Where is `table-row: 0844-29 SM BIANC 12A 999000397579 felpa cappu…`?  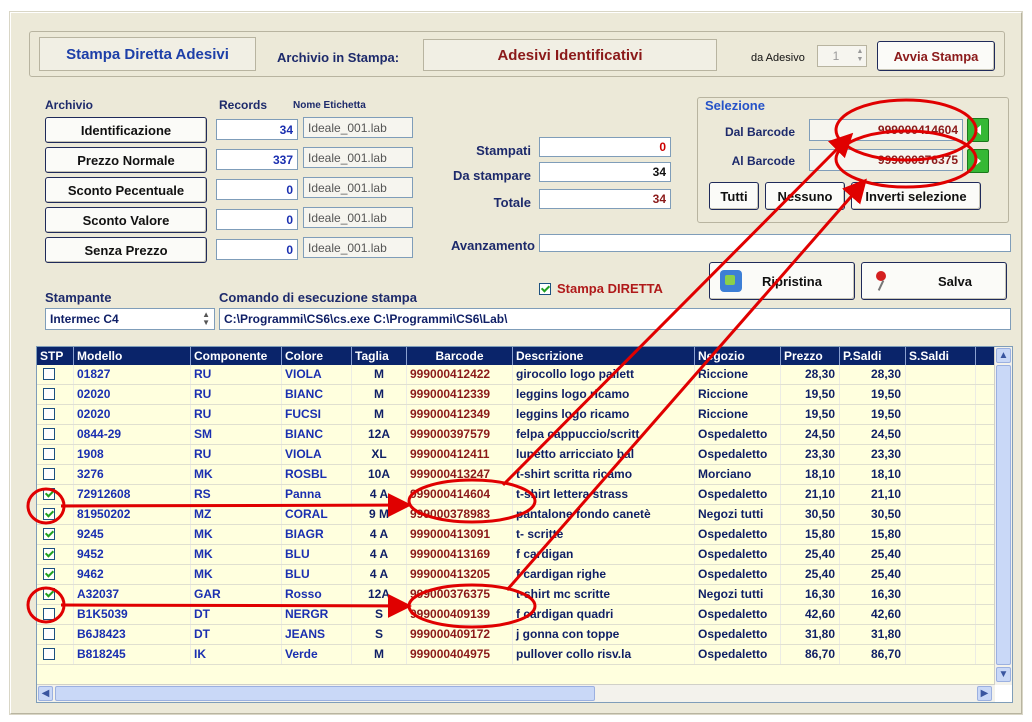
table-row: 0844-29 SM BIANC 12A 999000397579 felpa cappu… is located at coordinates (516, 435).